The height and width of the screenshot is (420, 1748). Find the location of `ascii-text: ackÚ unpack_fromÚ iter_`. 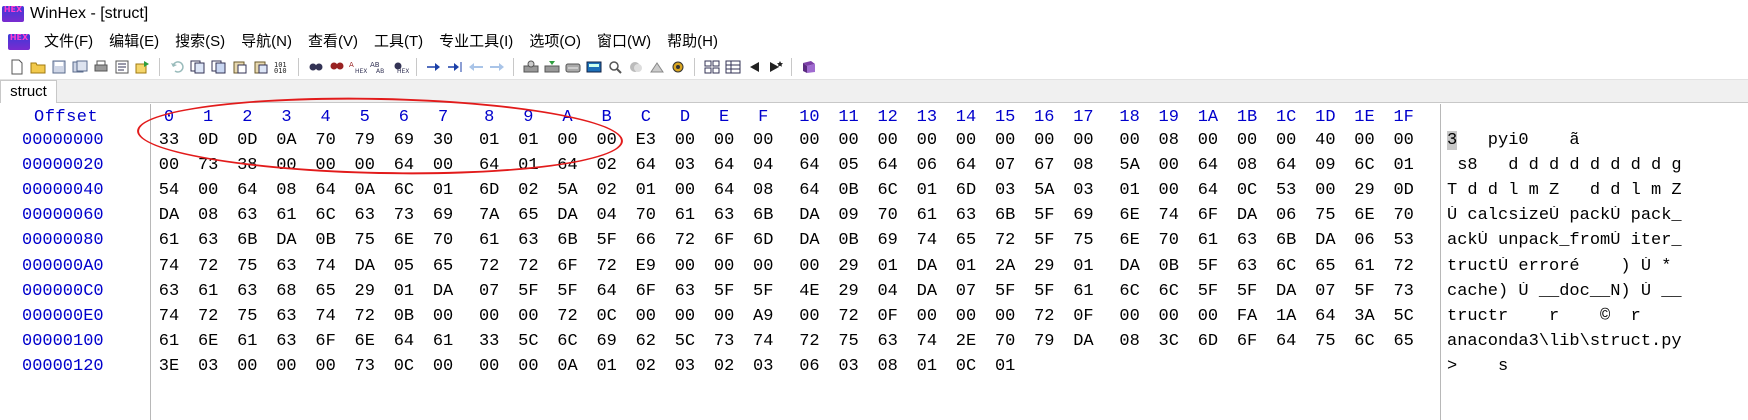

ascii-text: ackÚ unpack_fromÚ iter_ is located at coordinates (1597, 240).